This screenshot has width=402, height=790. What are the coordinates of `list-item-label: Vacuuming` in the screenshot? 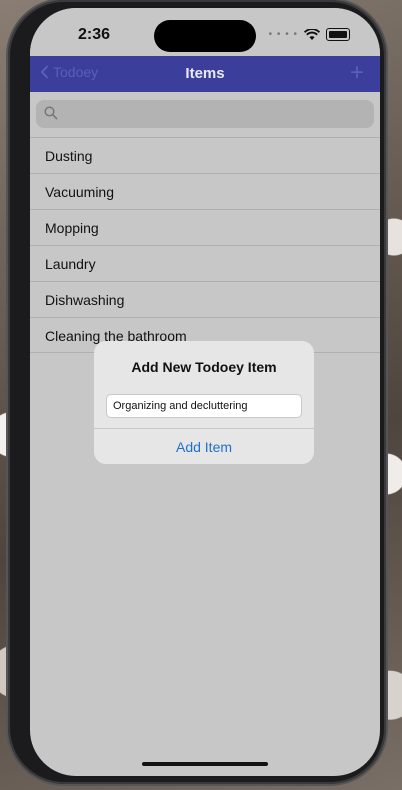 It's located at (80, 192).